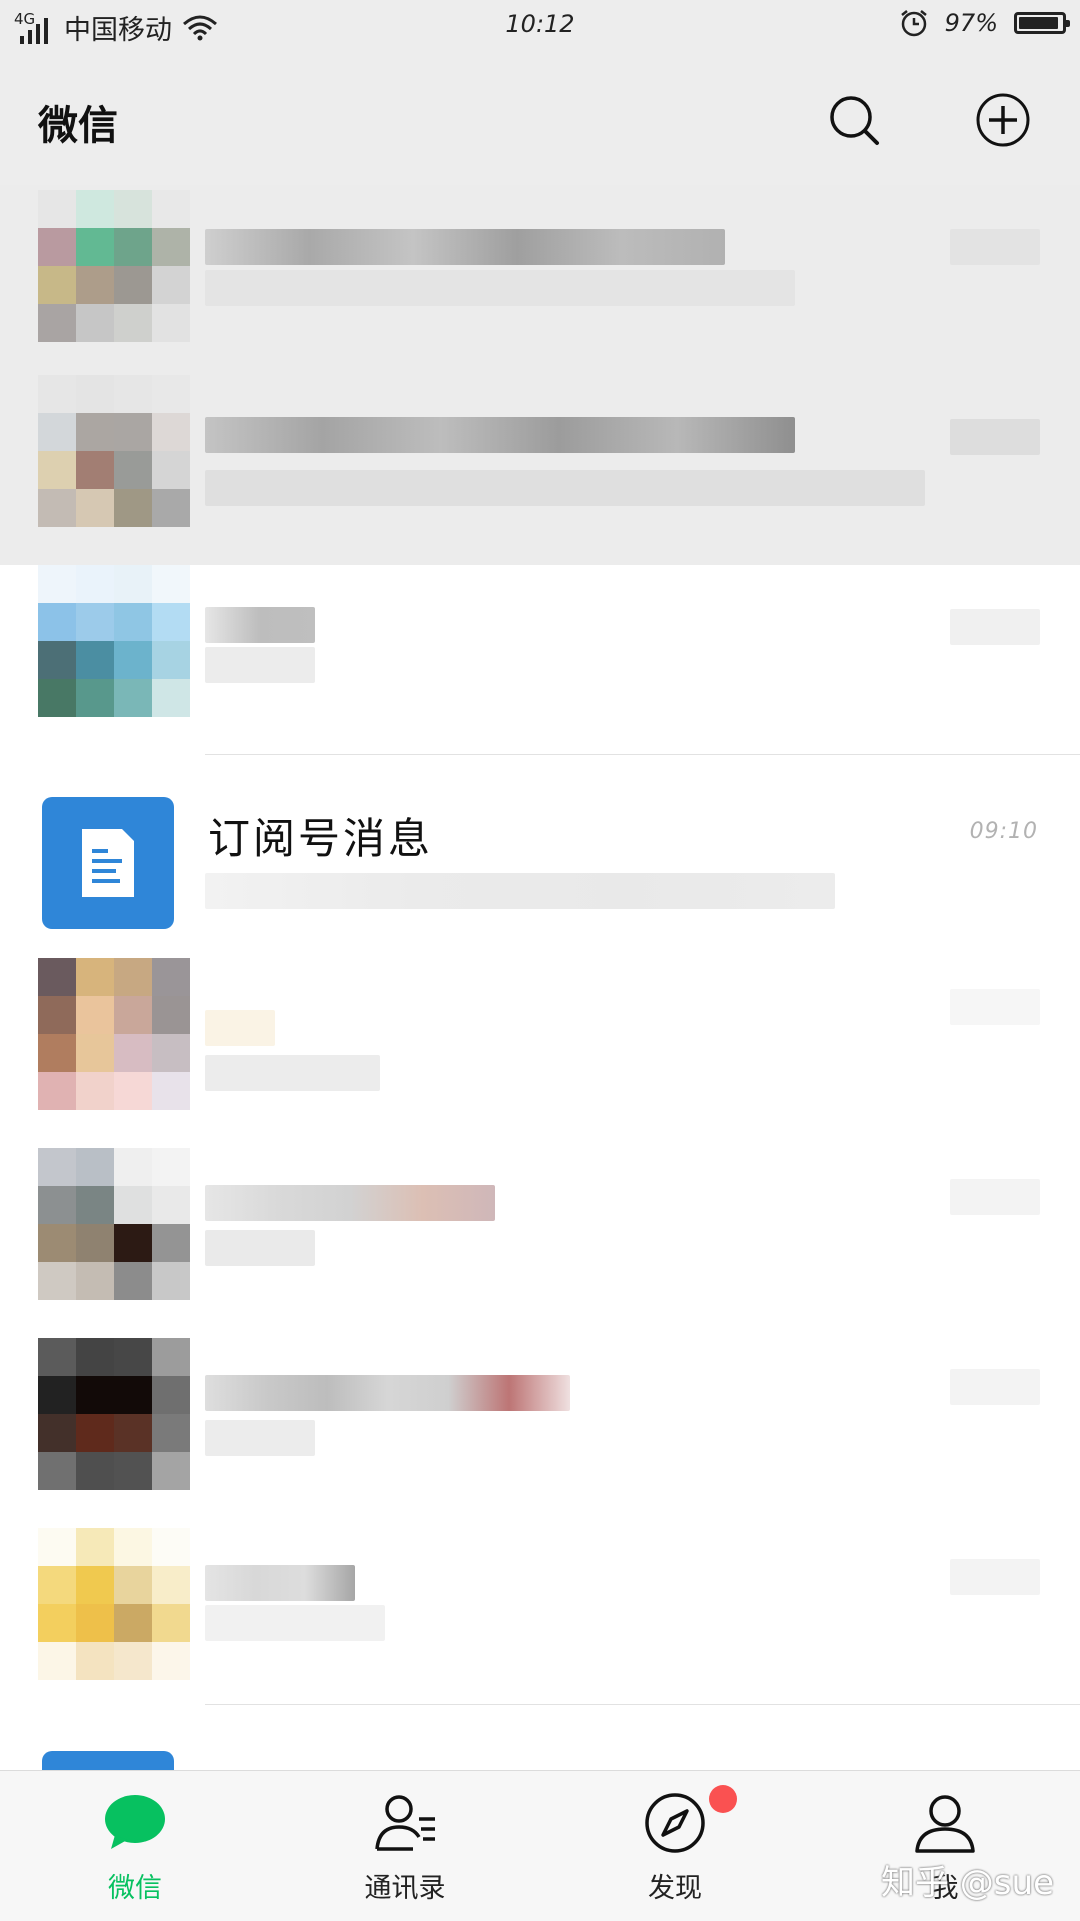  What do you see at coordinates (1042, 23) in the screenshot?
I see `battery-icon` at bounding box center [1042, 23].